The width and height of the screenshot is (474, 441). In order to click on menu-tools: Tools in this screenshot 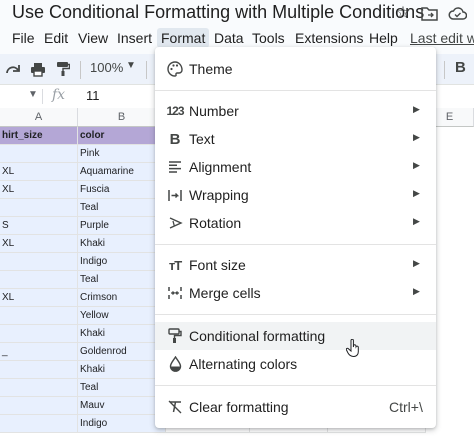, I will do `click(268, 38)`.